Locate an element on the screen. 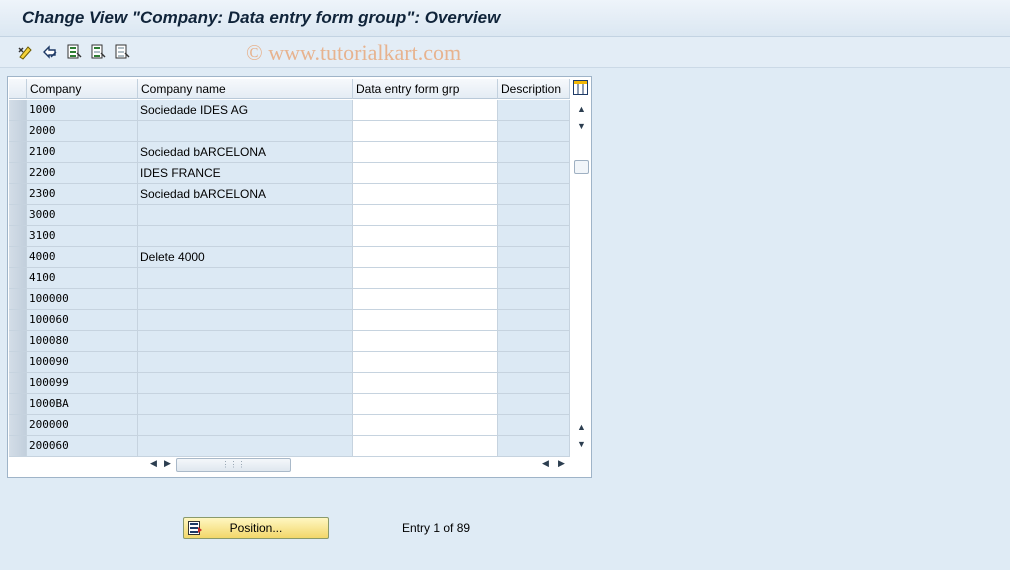 The height and width of the screenshot is (570, 1010). horizontal-scroll-thumb: ⋮⋮⋮ is located at coordinates (233, 465).